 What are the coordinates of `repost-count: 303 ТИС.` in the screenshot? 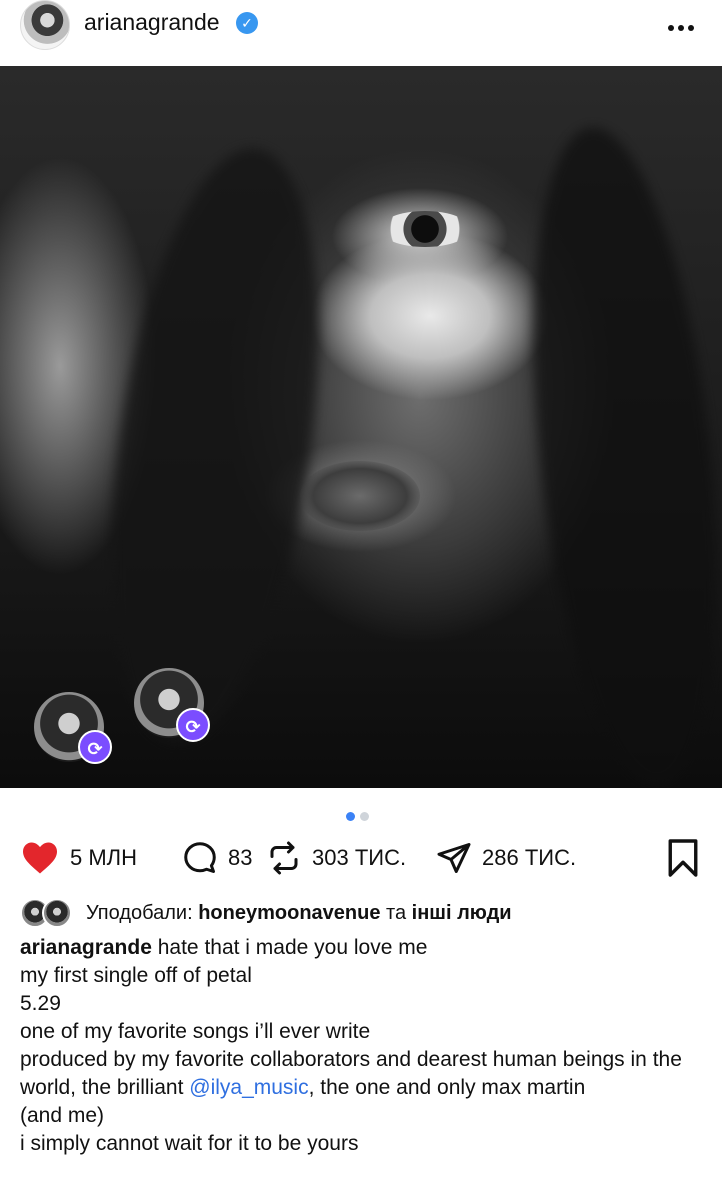 It's located at (359, 857).